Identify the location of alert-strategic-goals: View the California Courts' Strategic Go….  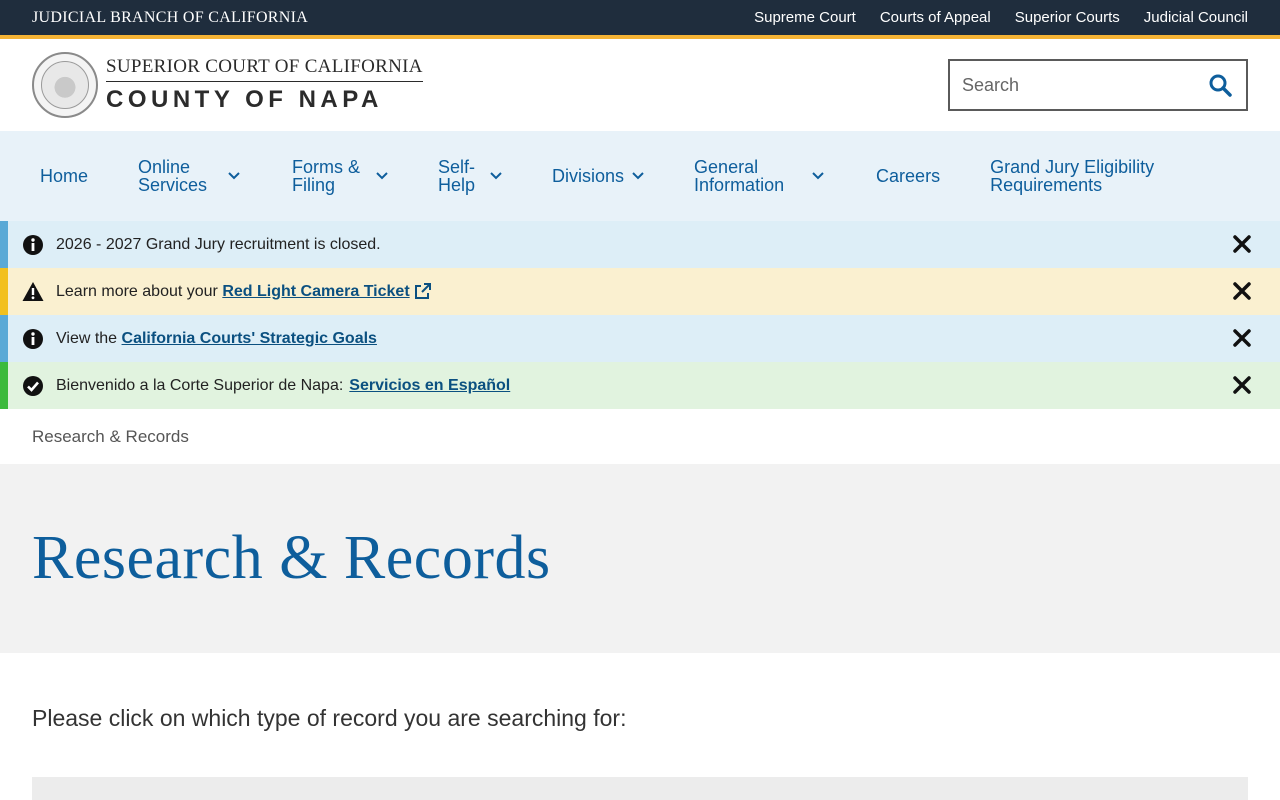
(640, 338).